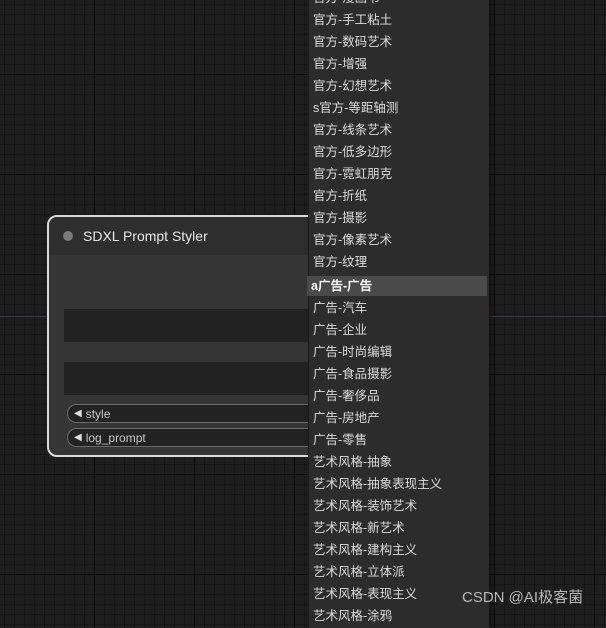  What do you see at coordinates (400, 152) in the screenshot?
I see `menu-item: 官方-低多边形` at bounding box center [400, 152].